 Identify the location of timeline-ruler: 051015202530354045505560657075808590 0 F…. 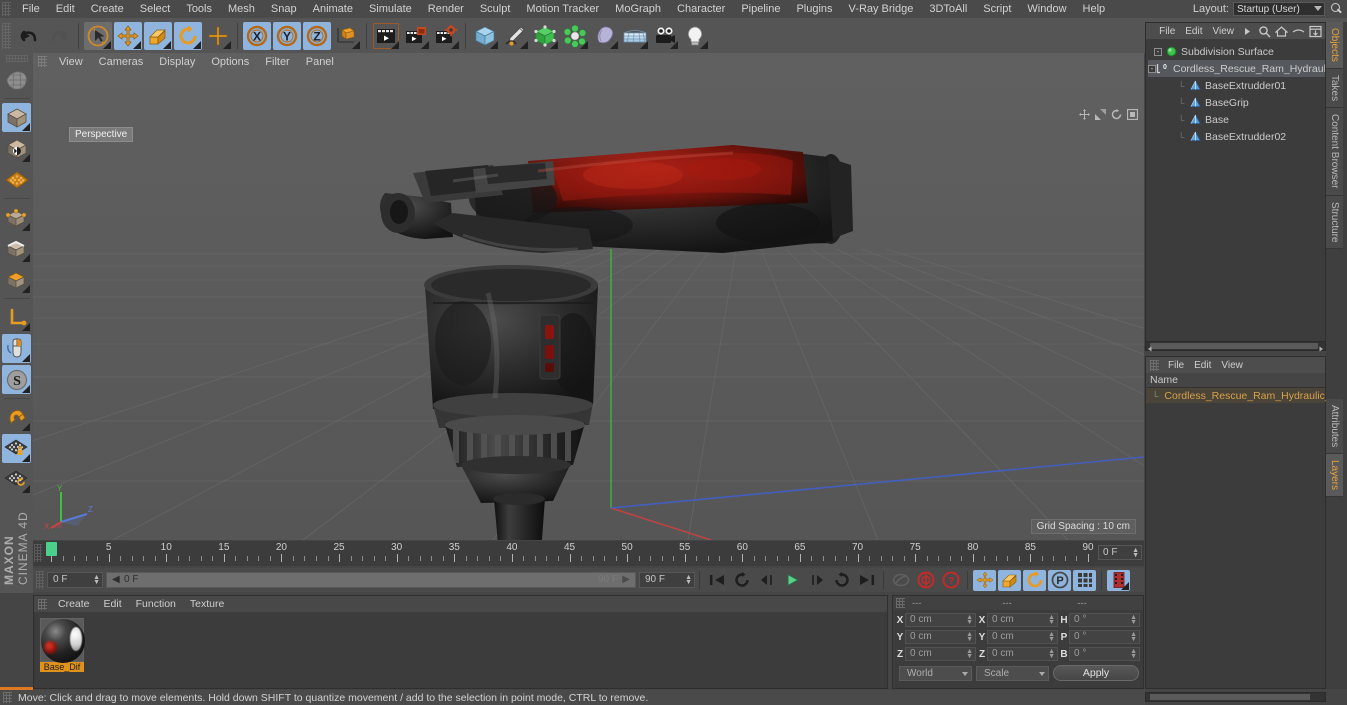
(588, 553).